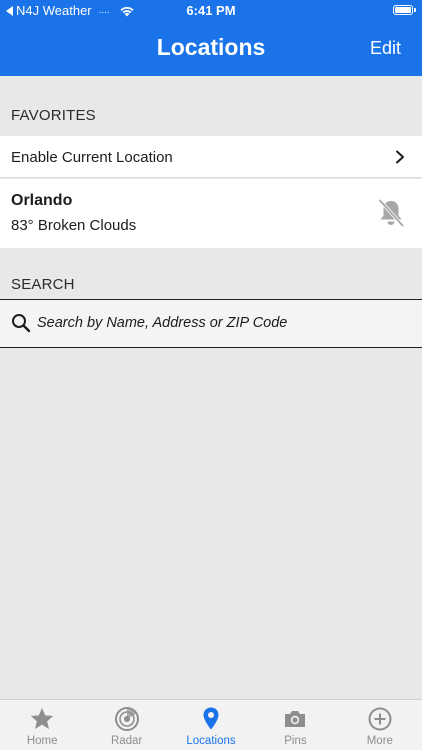 This screenshot has width=422, height=750. What do you see at coordinates (92, 157) in the screenshot?
I see `enable-current-location-label: Enable Current Location` at bounding box center [92, 157].